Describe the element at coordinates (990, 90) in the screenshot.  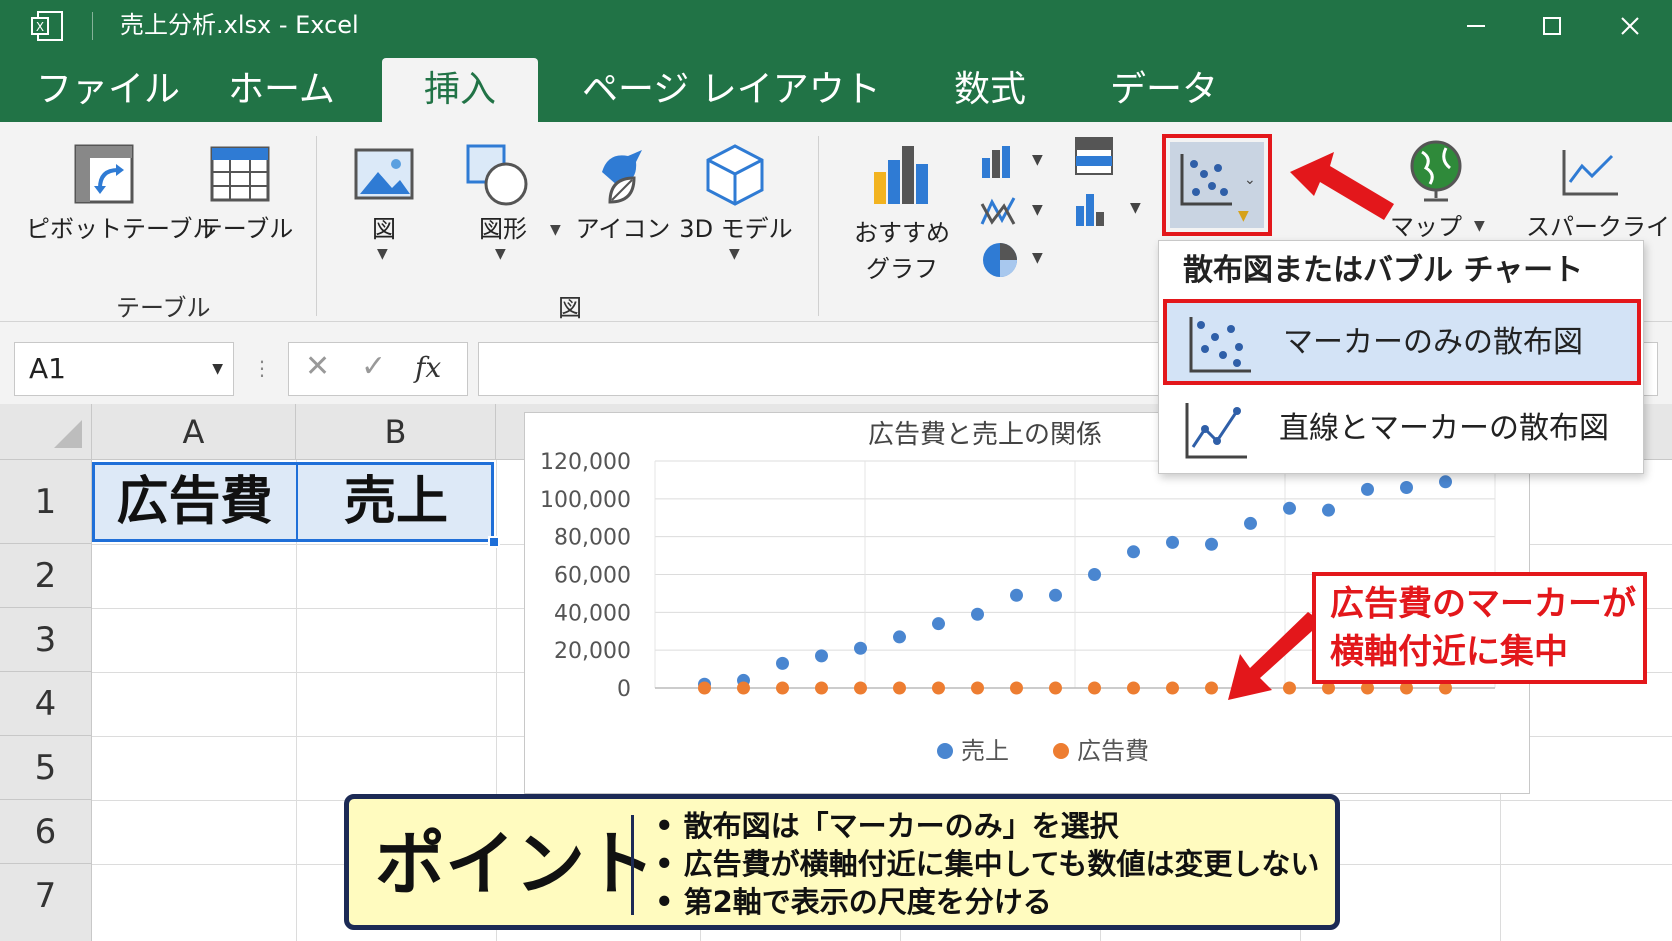
I see `tab-formulas: 数式` at that location.